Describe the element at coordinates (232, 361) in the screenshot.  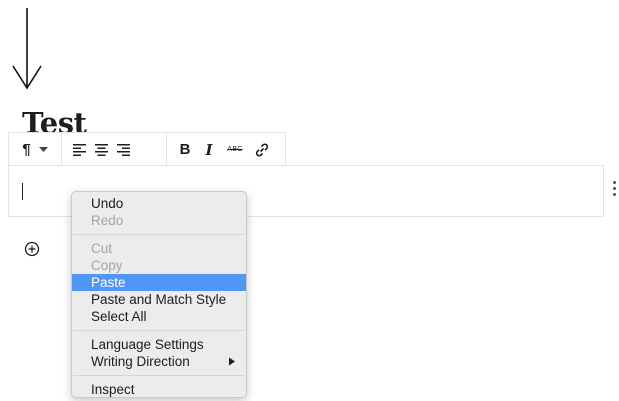
I see `submenu-arrow-icon` at that location.